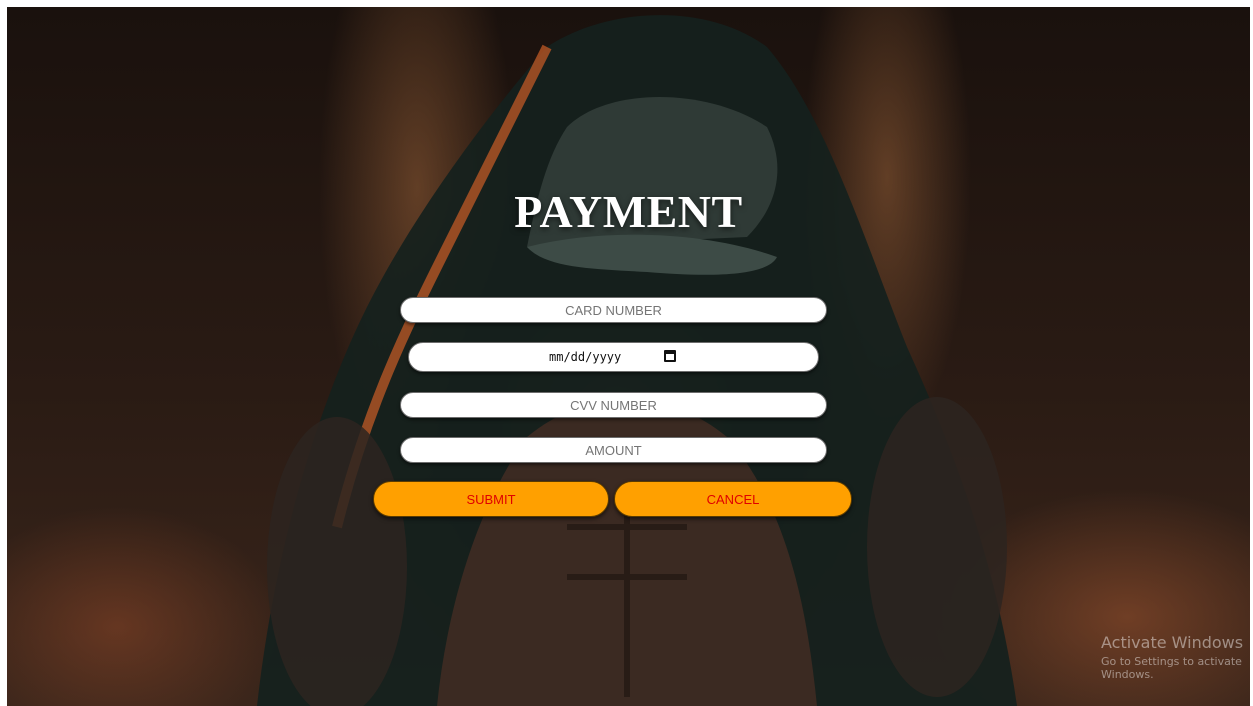 Image resolution: width=1253 pixels, height=706 pixels. I want to click on card-number-input, so click(613, 310).